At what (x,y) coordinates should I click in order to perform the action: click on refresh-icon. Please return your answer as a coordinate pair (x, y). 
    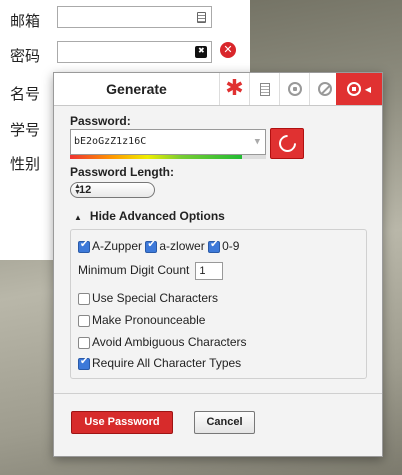
    Looking at the image, I should click on (287, 143).